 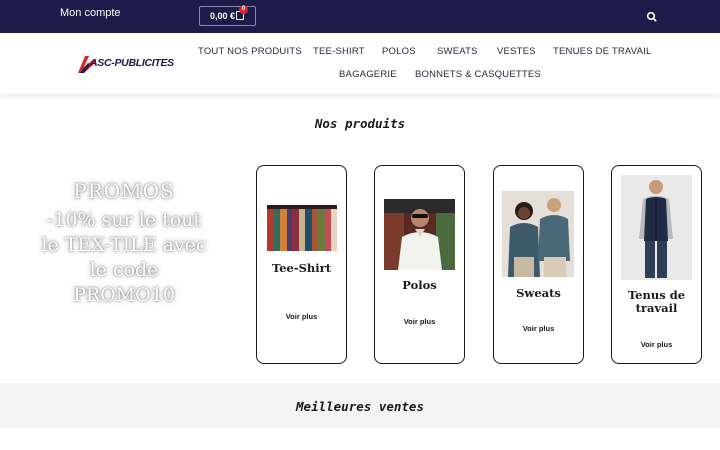 What do you see at coordinates (457, 51) in the screenshot?
I see `nav-sweats: SWEATS` at bounding box center [457, 51].